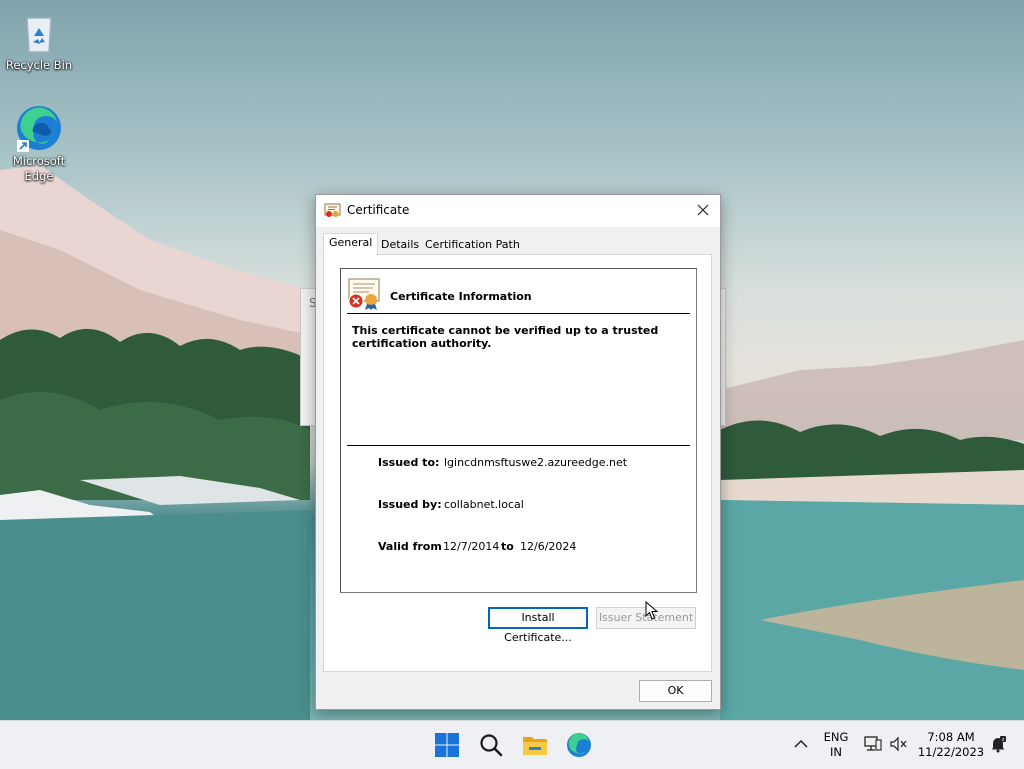 Image resolution: width=1024 pixels, height=769 pixels. I want to click on language-code: ENG, so click(836, 737).